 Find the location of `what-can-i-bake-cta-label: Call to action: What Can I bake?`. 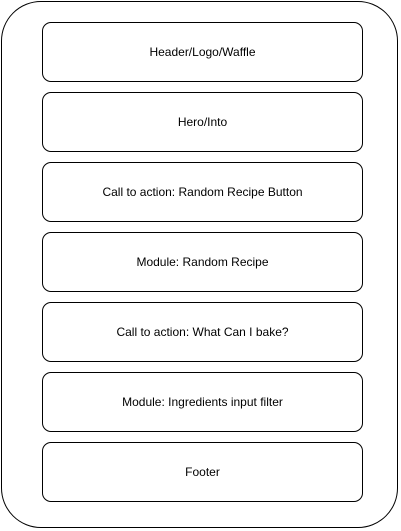

what-can-i-bake-cta-label: Call to action: What Can I bake? is located at coordinates (202, 332).